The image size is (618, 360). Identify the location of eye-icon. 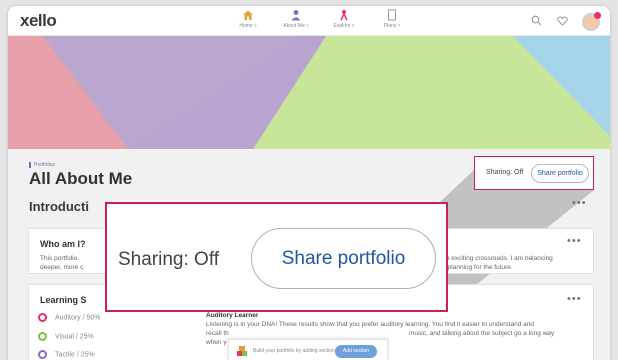
(42, 336).